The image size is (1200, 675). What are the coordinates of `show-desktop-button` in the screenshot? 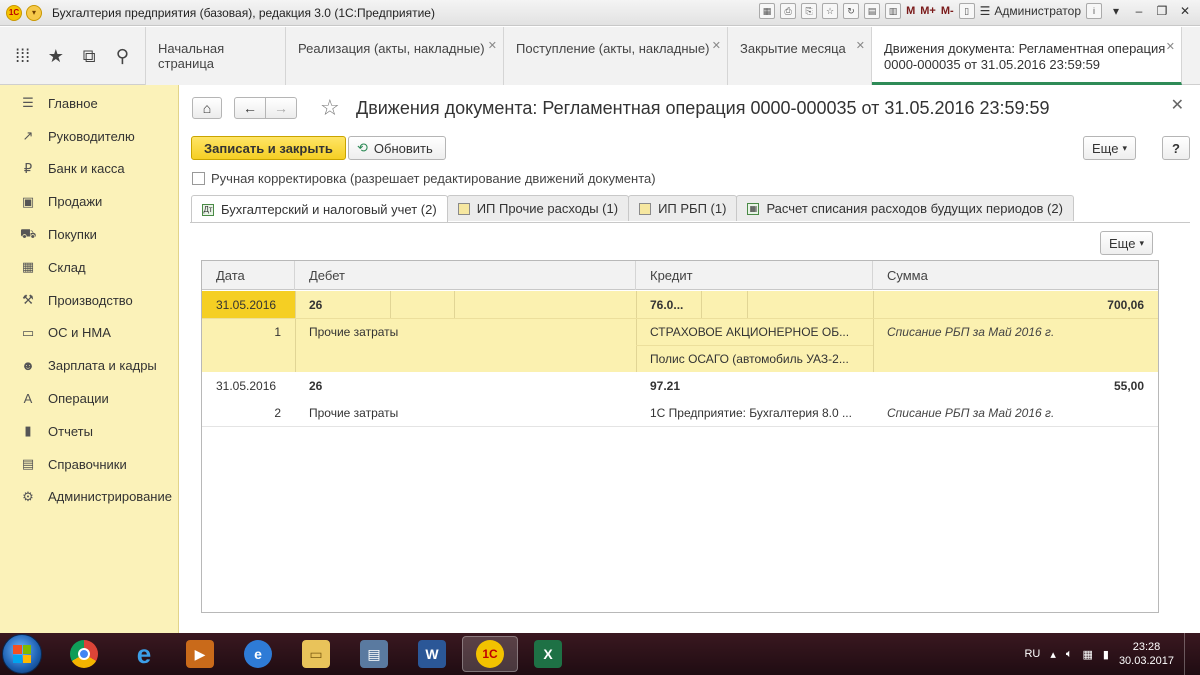 It's located at (1189, 654).